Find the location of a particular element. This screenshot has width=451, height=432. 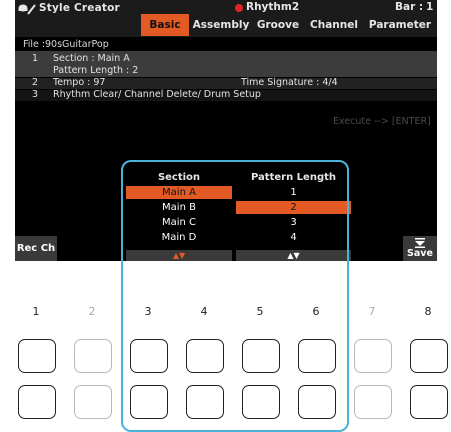

hardware-button-6-lower is located at coordinates (317, 402).